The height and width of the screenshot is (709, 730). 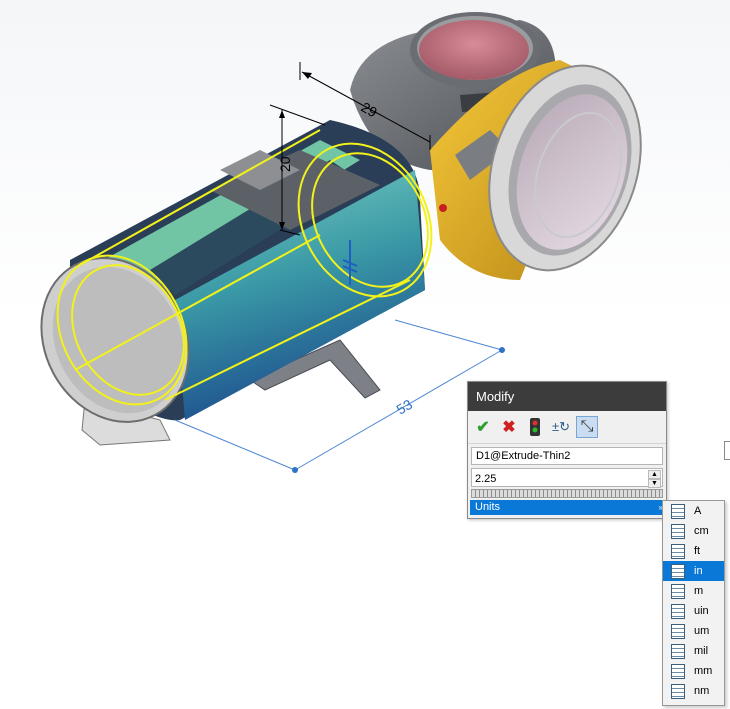 What do you see at coordinates (727, 450) in the screenshot?
I see `edge-fragment` at bounding box center [727, 450].